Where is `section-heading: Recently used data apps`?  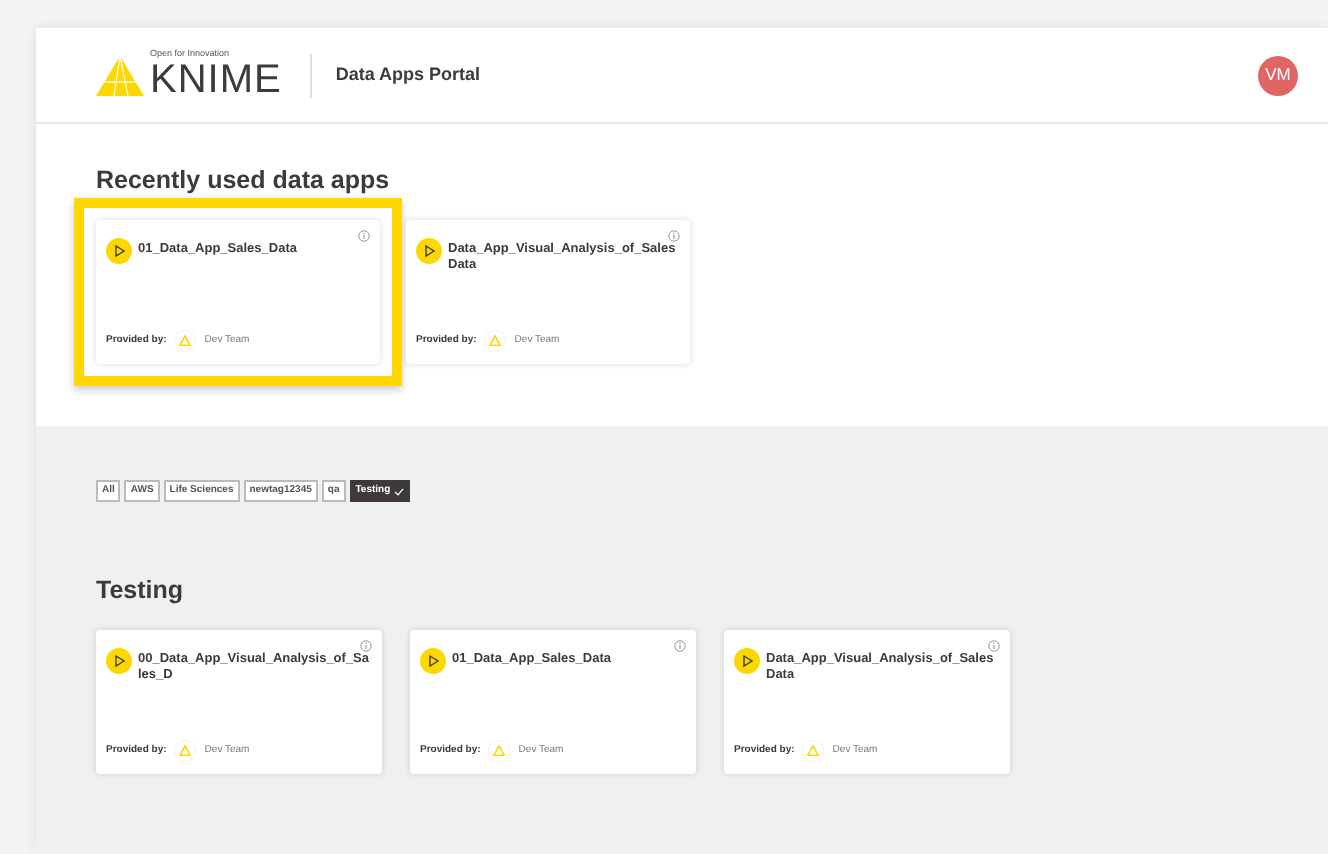
section-heading: Recently used data apps is located at coordinates (244, 181).